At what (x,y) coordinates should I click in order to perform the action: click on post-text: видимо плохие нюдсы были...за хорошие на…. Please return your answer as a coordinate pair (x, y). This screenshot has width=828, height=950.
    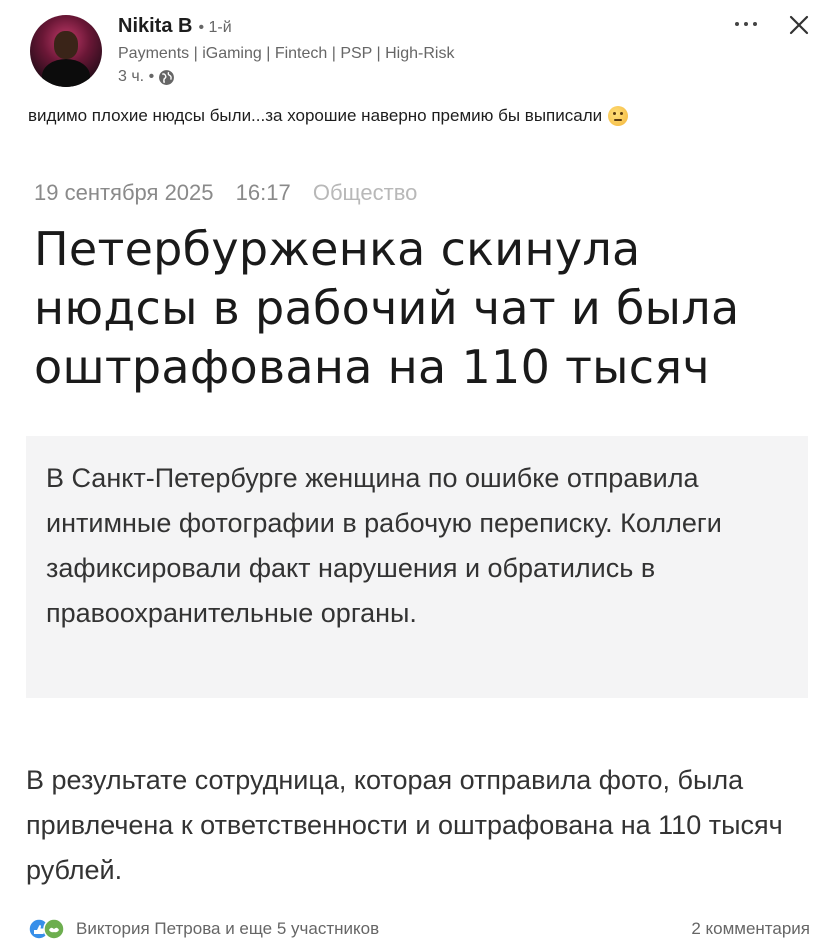
    Looking at the image, I should click on (328, 116).